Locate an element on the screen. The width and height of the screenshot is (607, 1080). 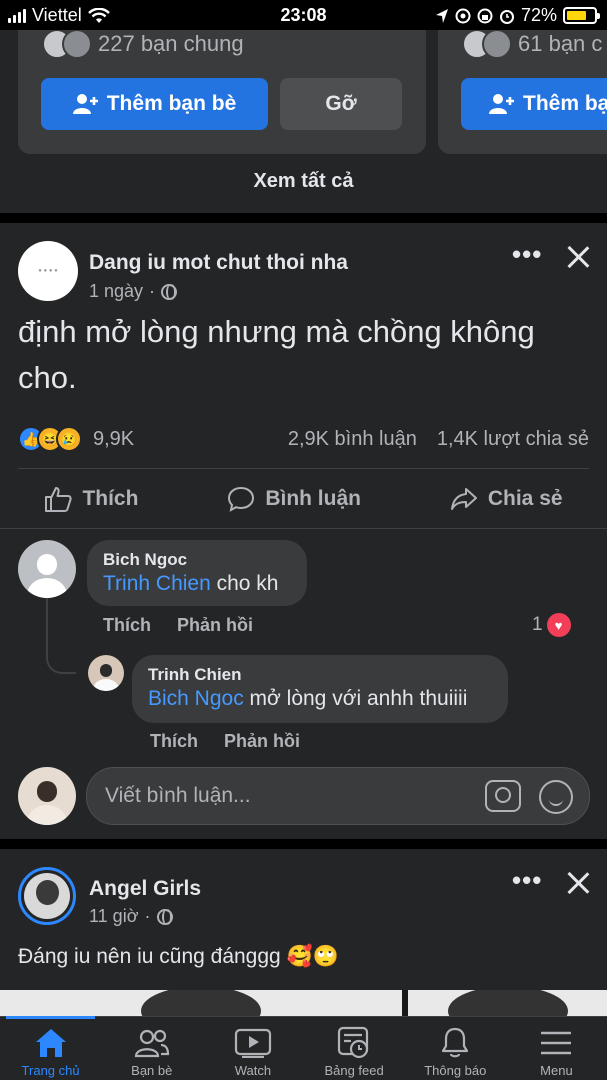
post-meta: 11 giờ · is located at coordinates (131, 916).